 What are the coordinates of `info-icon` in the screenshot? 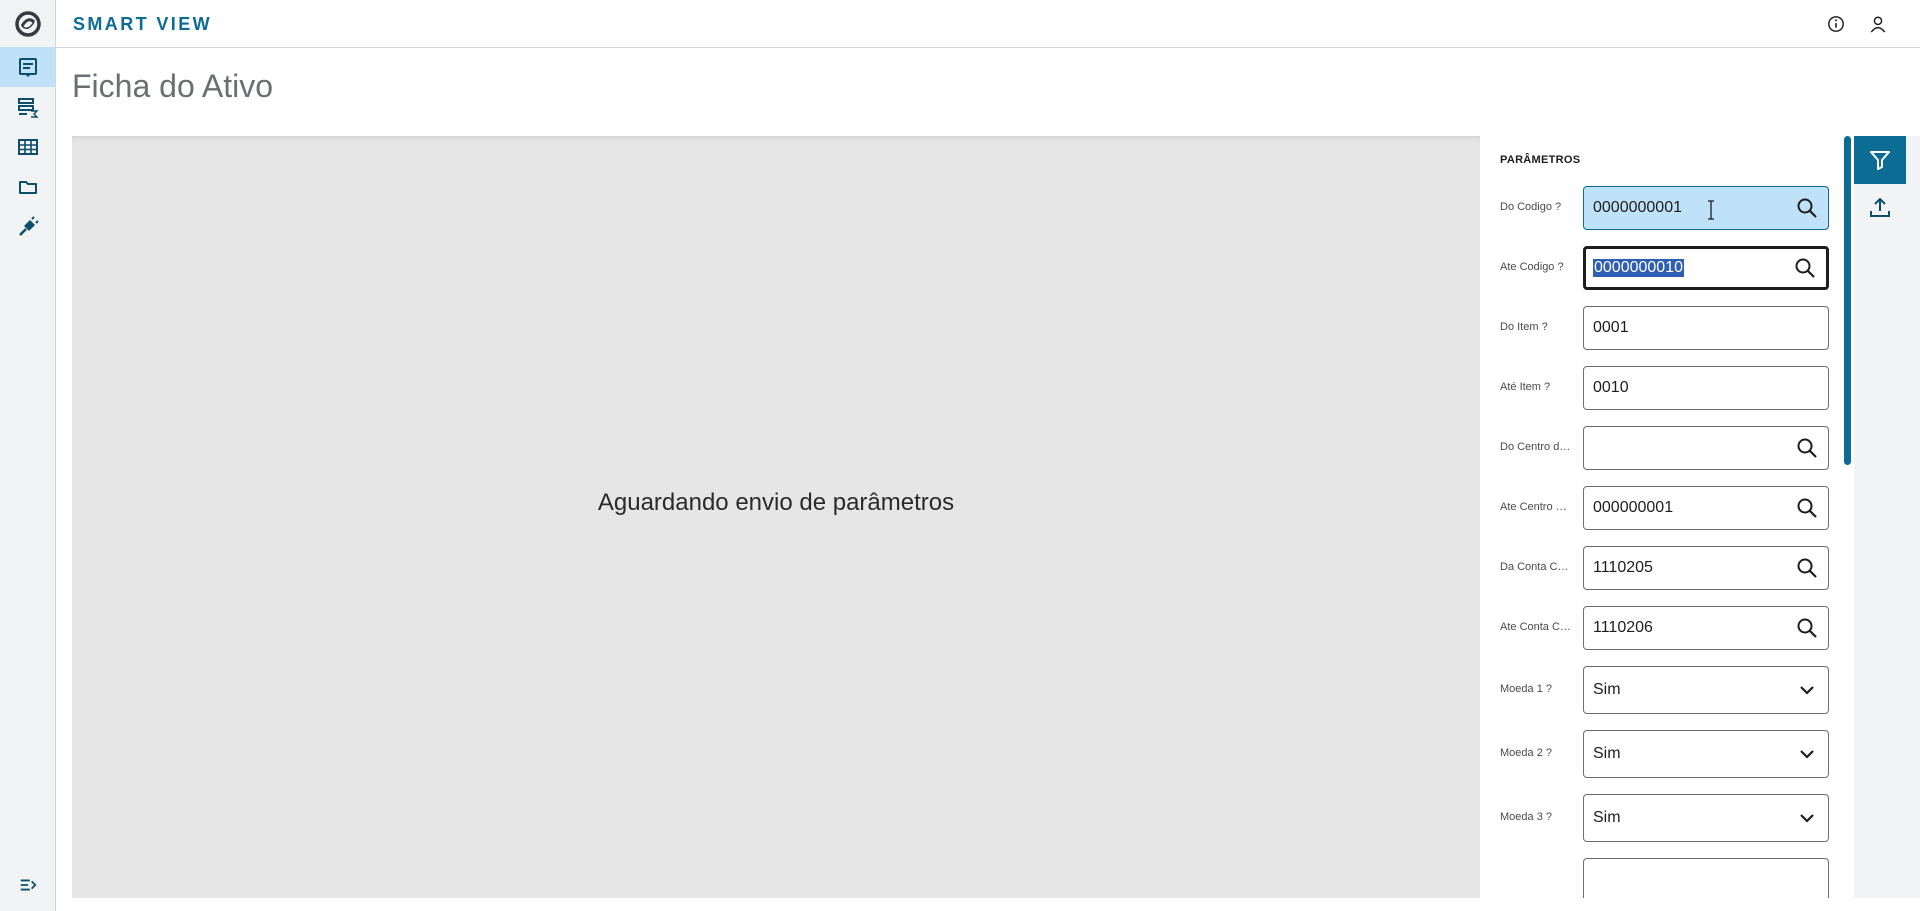 It's located at (1836, 24).